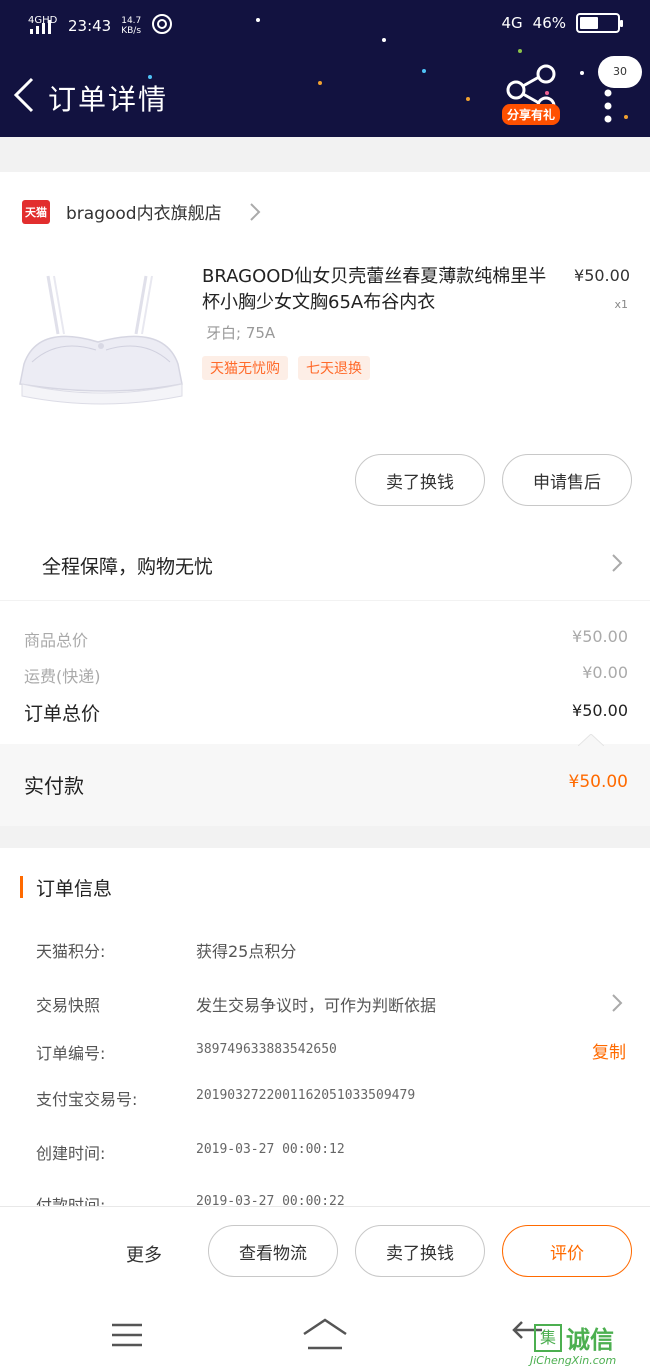 The width and height of the screenshot is (650, 1372). I want to click on signal-icon: 4GHD, so click(43, 26).